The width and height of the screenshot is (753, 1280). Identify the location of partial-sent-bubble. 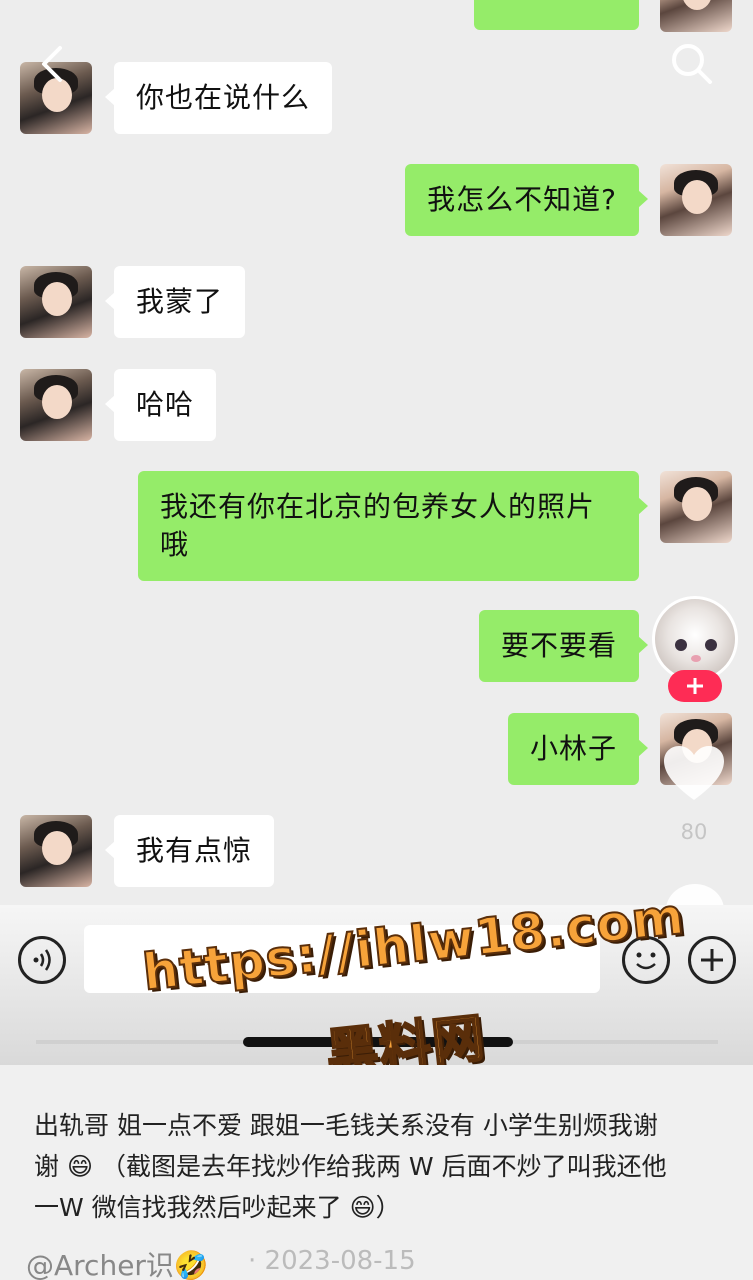
(556, 15).